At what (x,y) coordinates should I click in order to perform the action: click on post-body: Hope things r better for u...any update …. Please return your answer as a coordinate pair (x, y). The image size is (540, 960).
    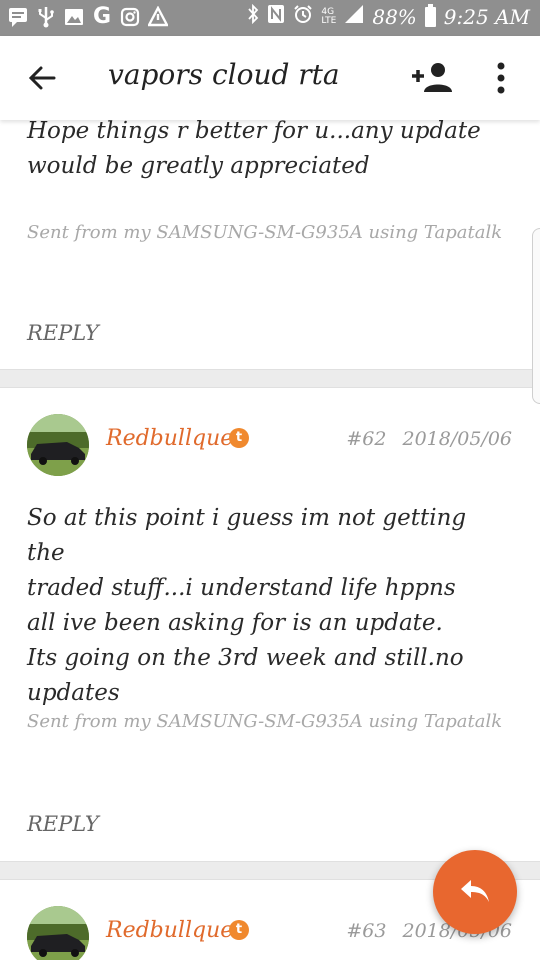
    Looking at the image, I should click on (254, 149).